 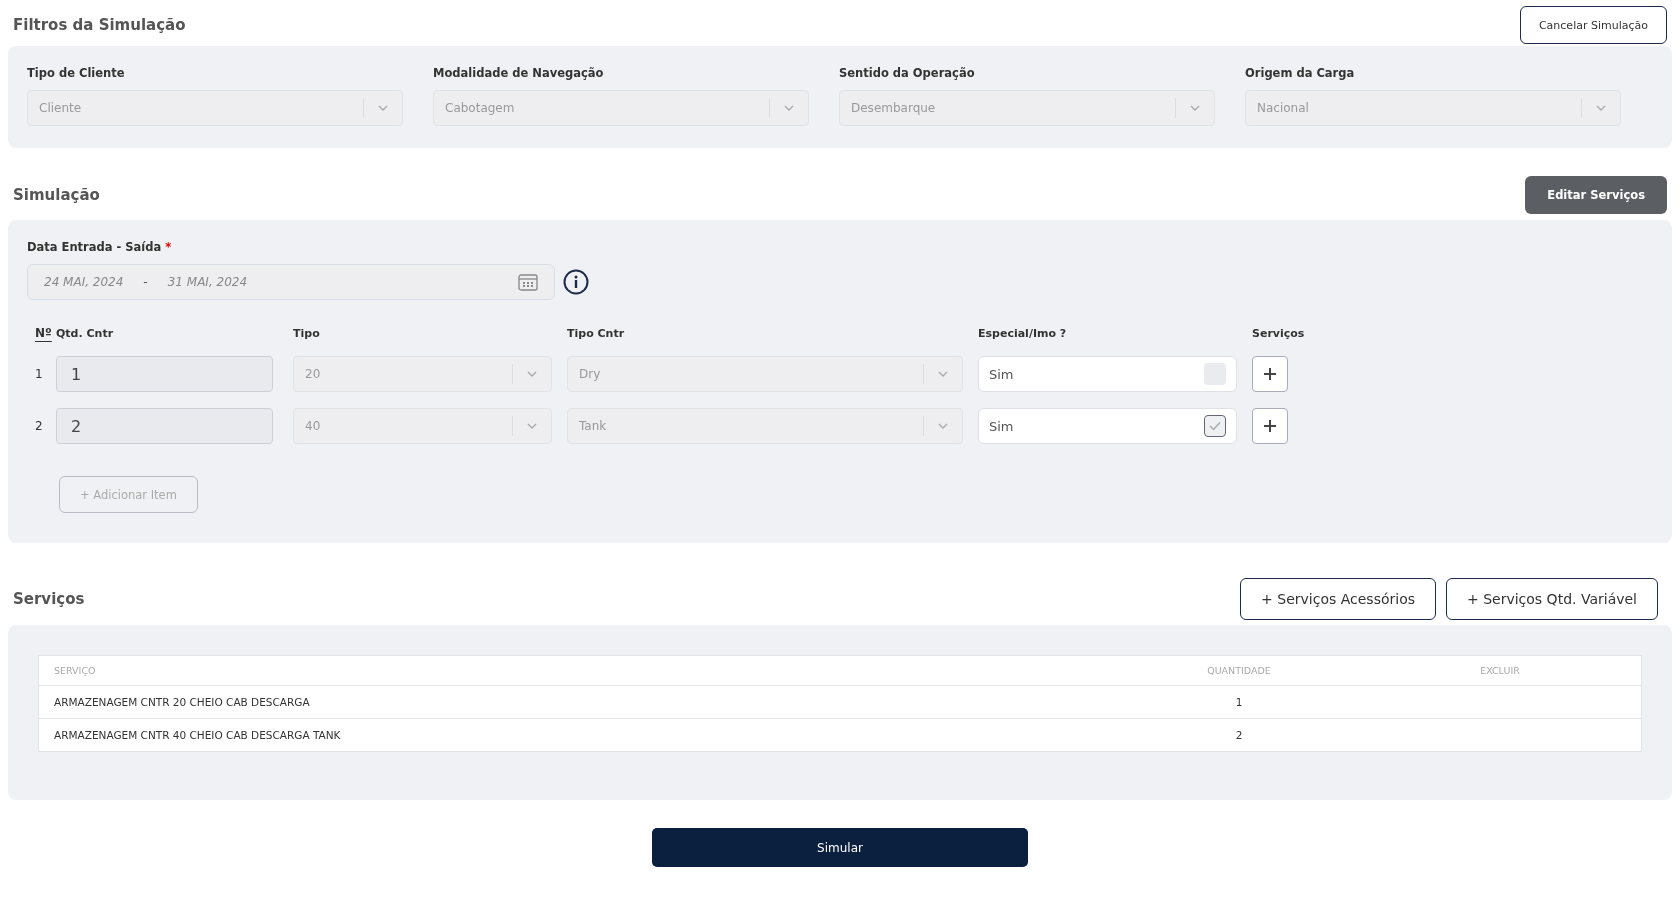 I want to click on table-cell-text: ARMAZENAGEM CNTR 20 CHEIO CAB DESCARGA, so click(x=182, y=702).